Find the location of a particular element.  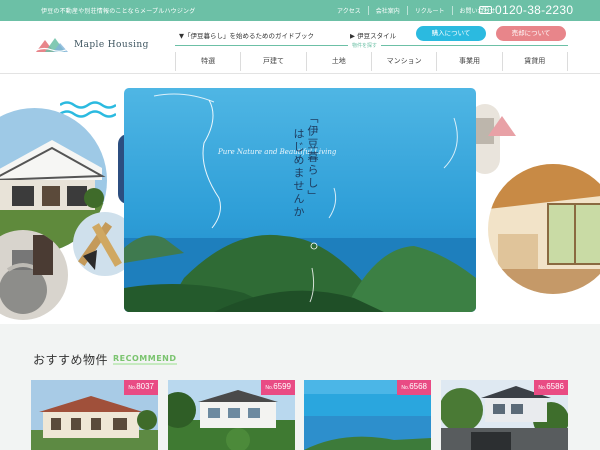

property-number-badge: No.6568 is located at coordinates (414, 387).